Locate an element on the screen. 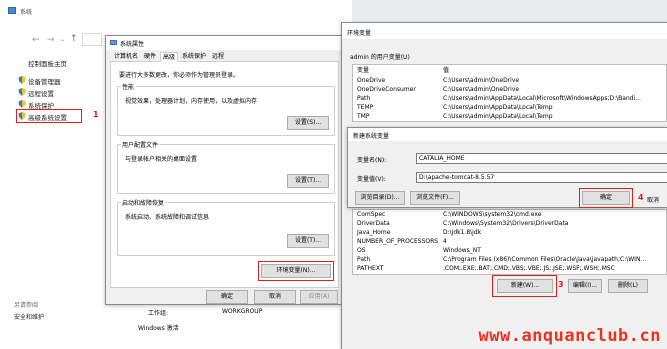 Image resolution: width=667 pixels, height=349 pixels. table-row: OneDrive C:\Users\admin\OneDrive is located at coordinates (509, 80).